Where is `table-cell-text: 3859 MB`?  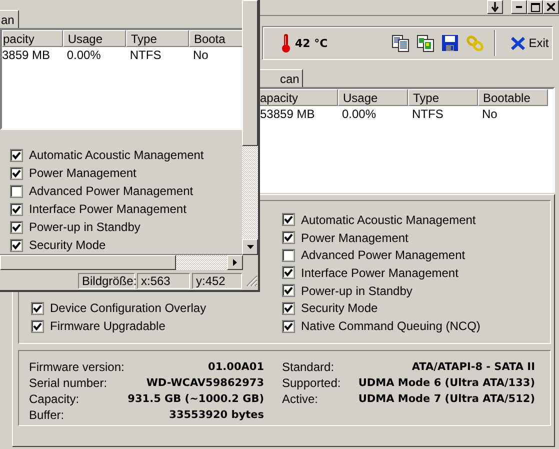 table-cell-text: 3859 MB is located at coordinates (27, 55).